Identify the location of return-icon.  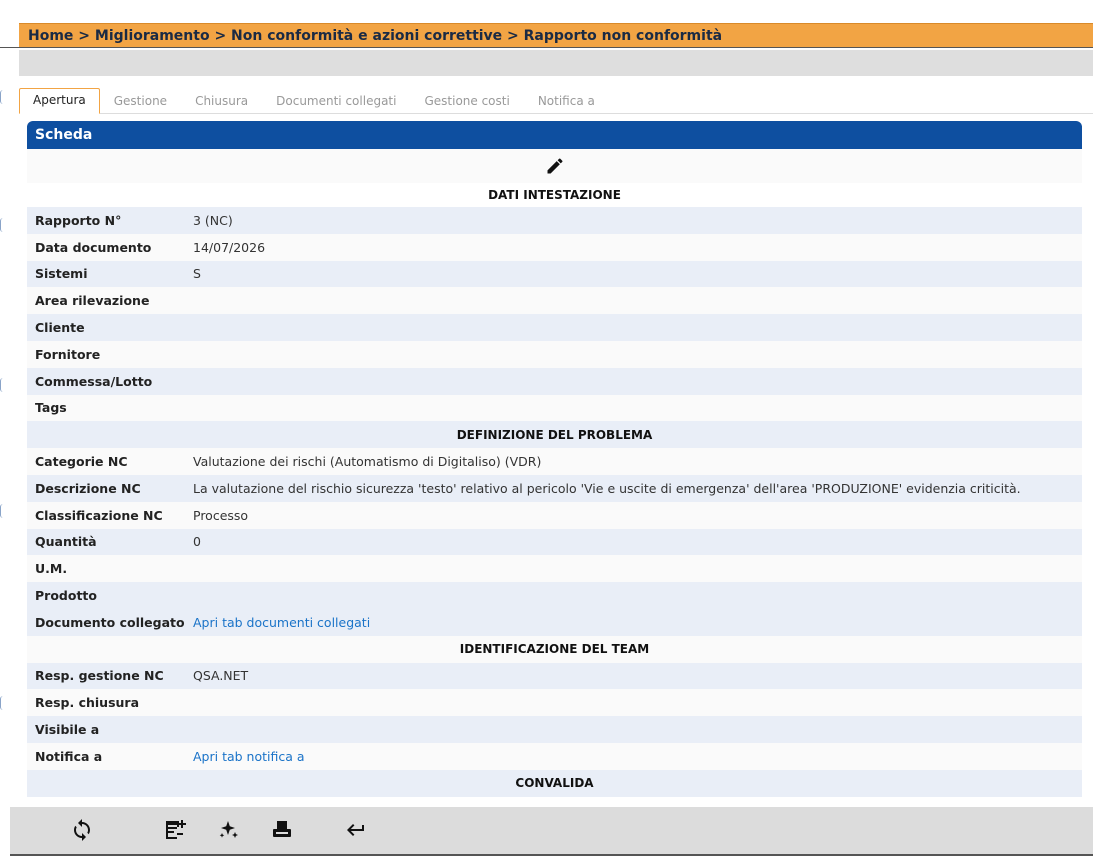
(355, 830).